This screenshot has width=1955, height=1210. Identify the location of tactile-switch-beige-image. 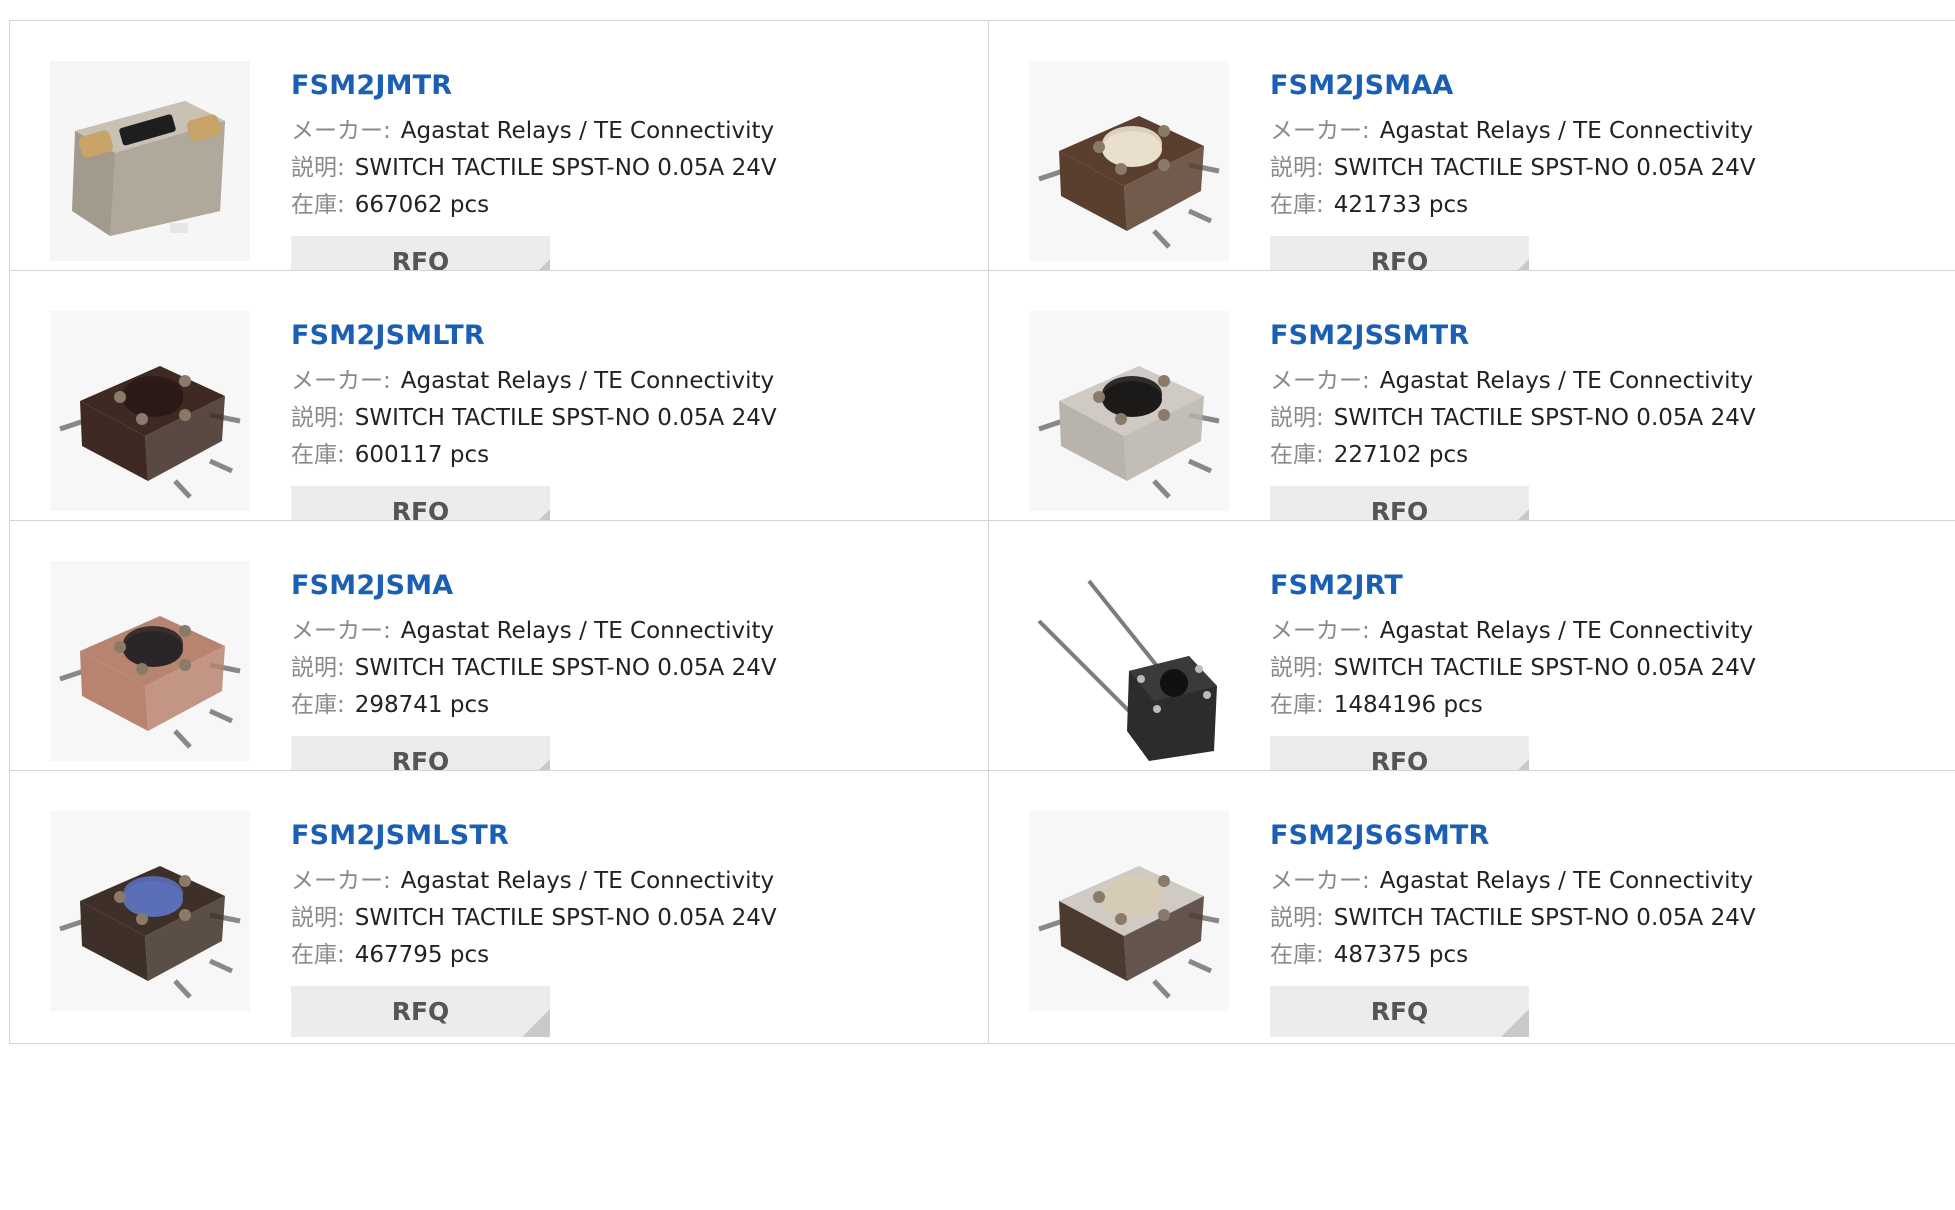
(1129, 911).